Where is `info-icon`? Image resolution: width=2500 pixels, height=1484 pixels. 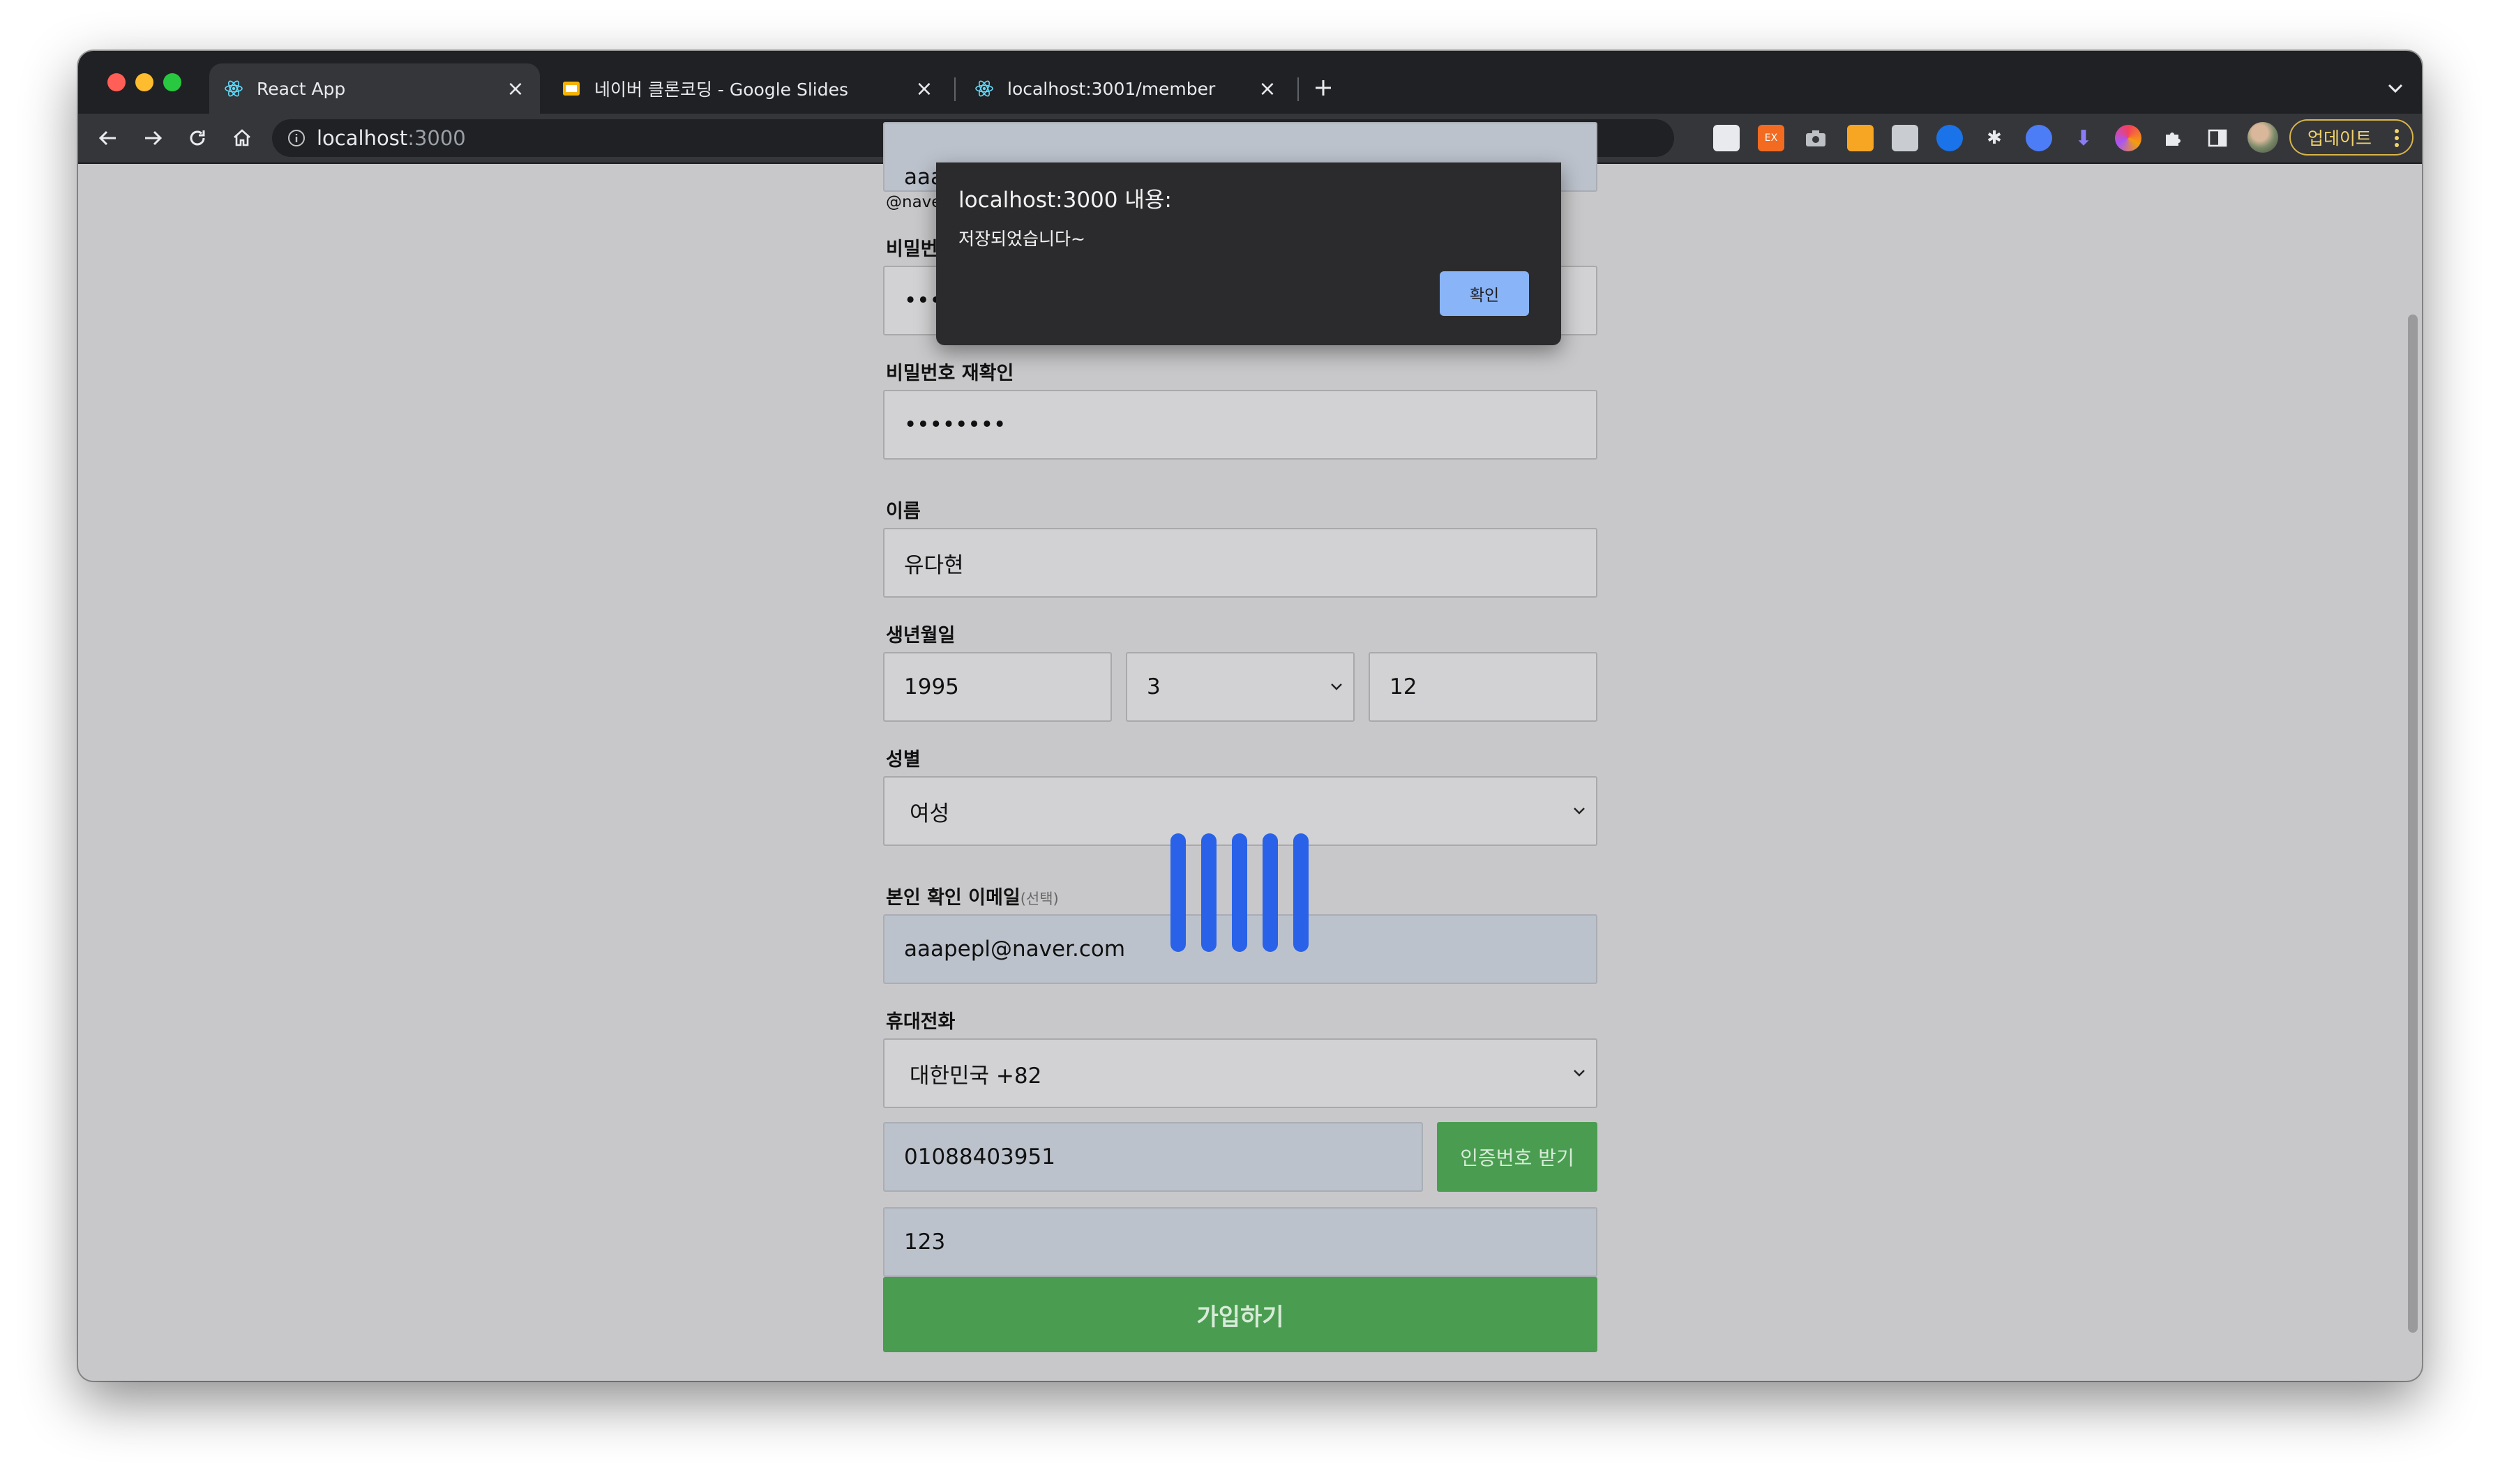 info-icon is located at coordinates (296, 138).